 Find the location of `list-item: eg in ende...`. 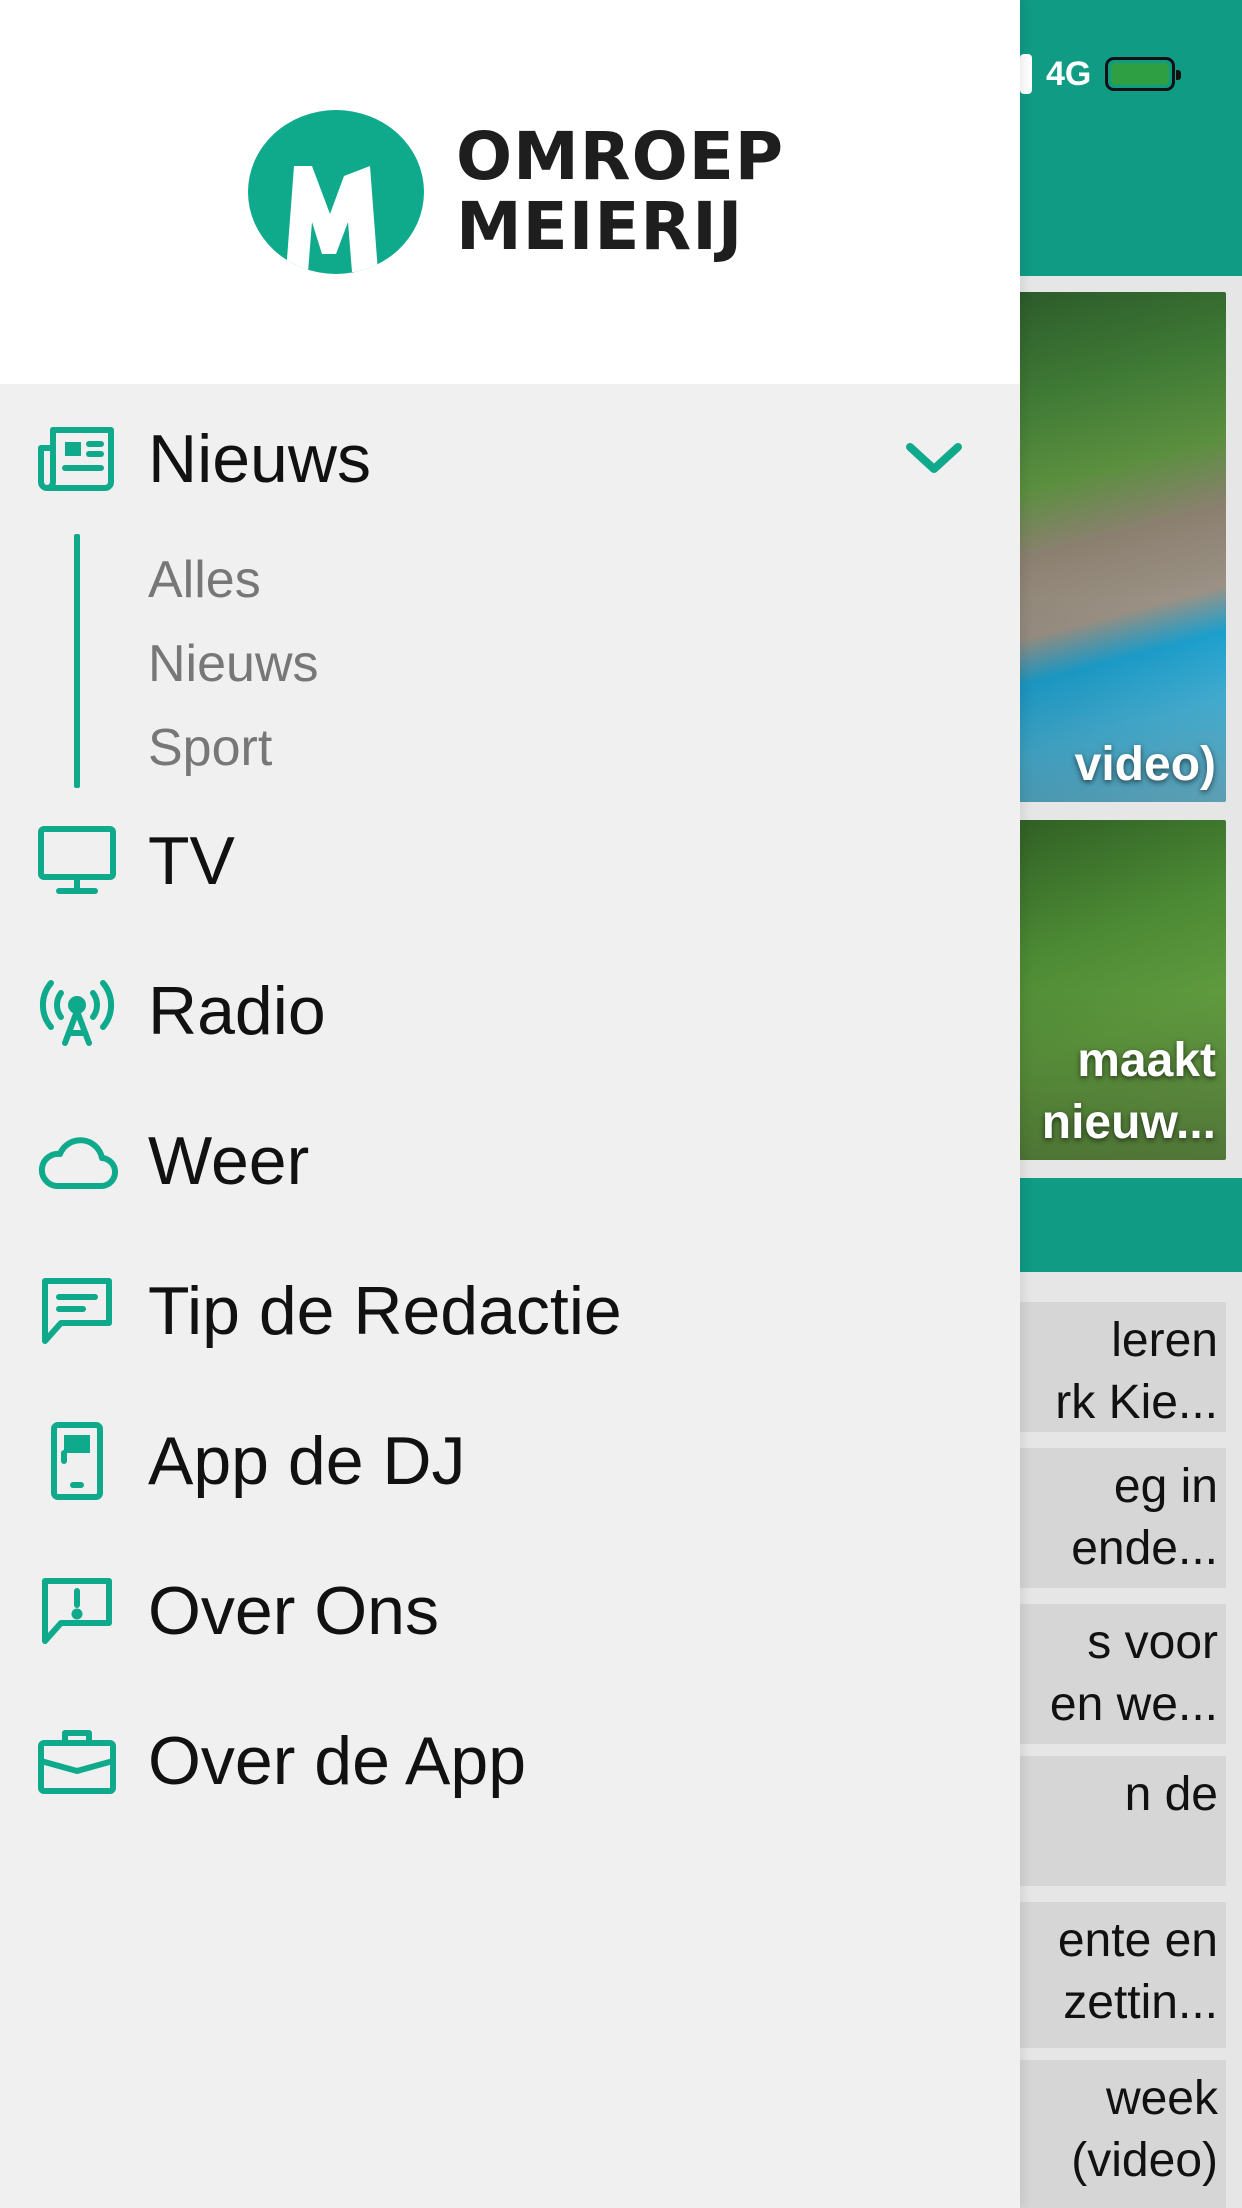

list-item: eg in ende... is located at coordinates (1113, 1518).